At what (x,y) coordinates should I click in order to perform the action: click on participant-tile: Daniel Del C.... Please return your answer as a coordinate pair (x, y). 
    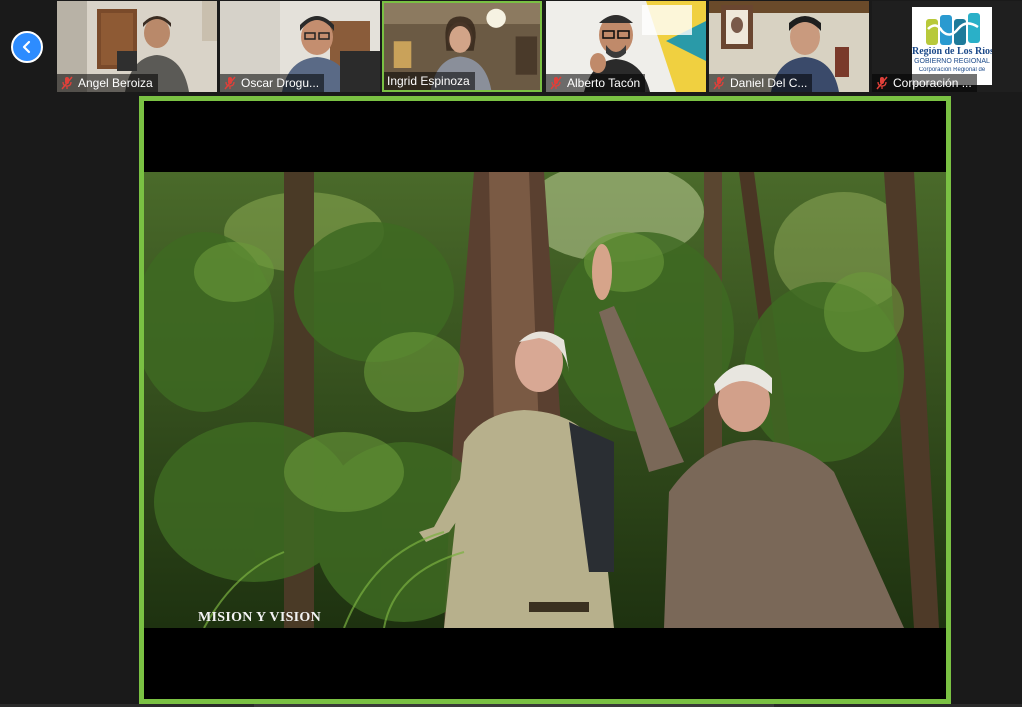
    Looking at the image, I should click on (789, 46).